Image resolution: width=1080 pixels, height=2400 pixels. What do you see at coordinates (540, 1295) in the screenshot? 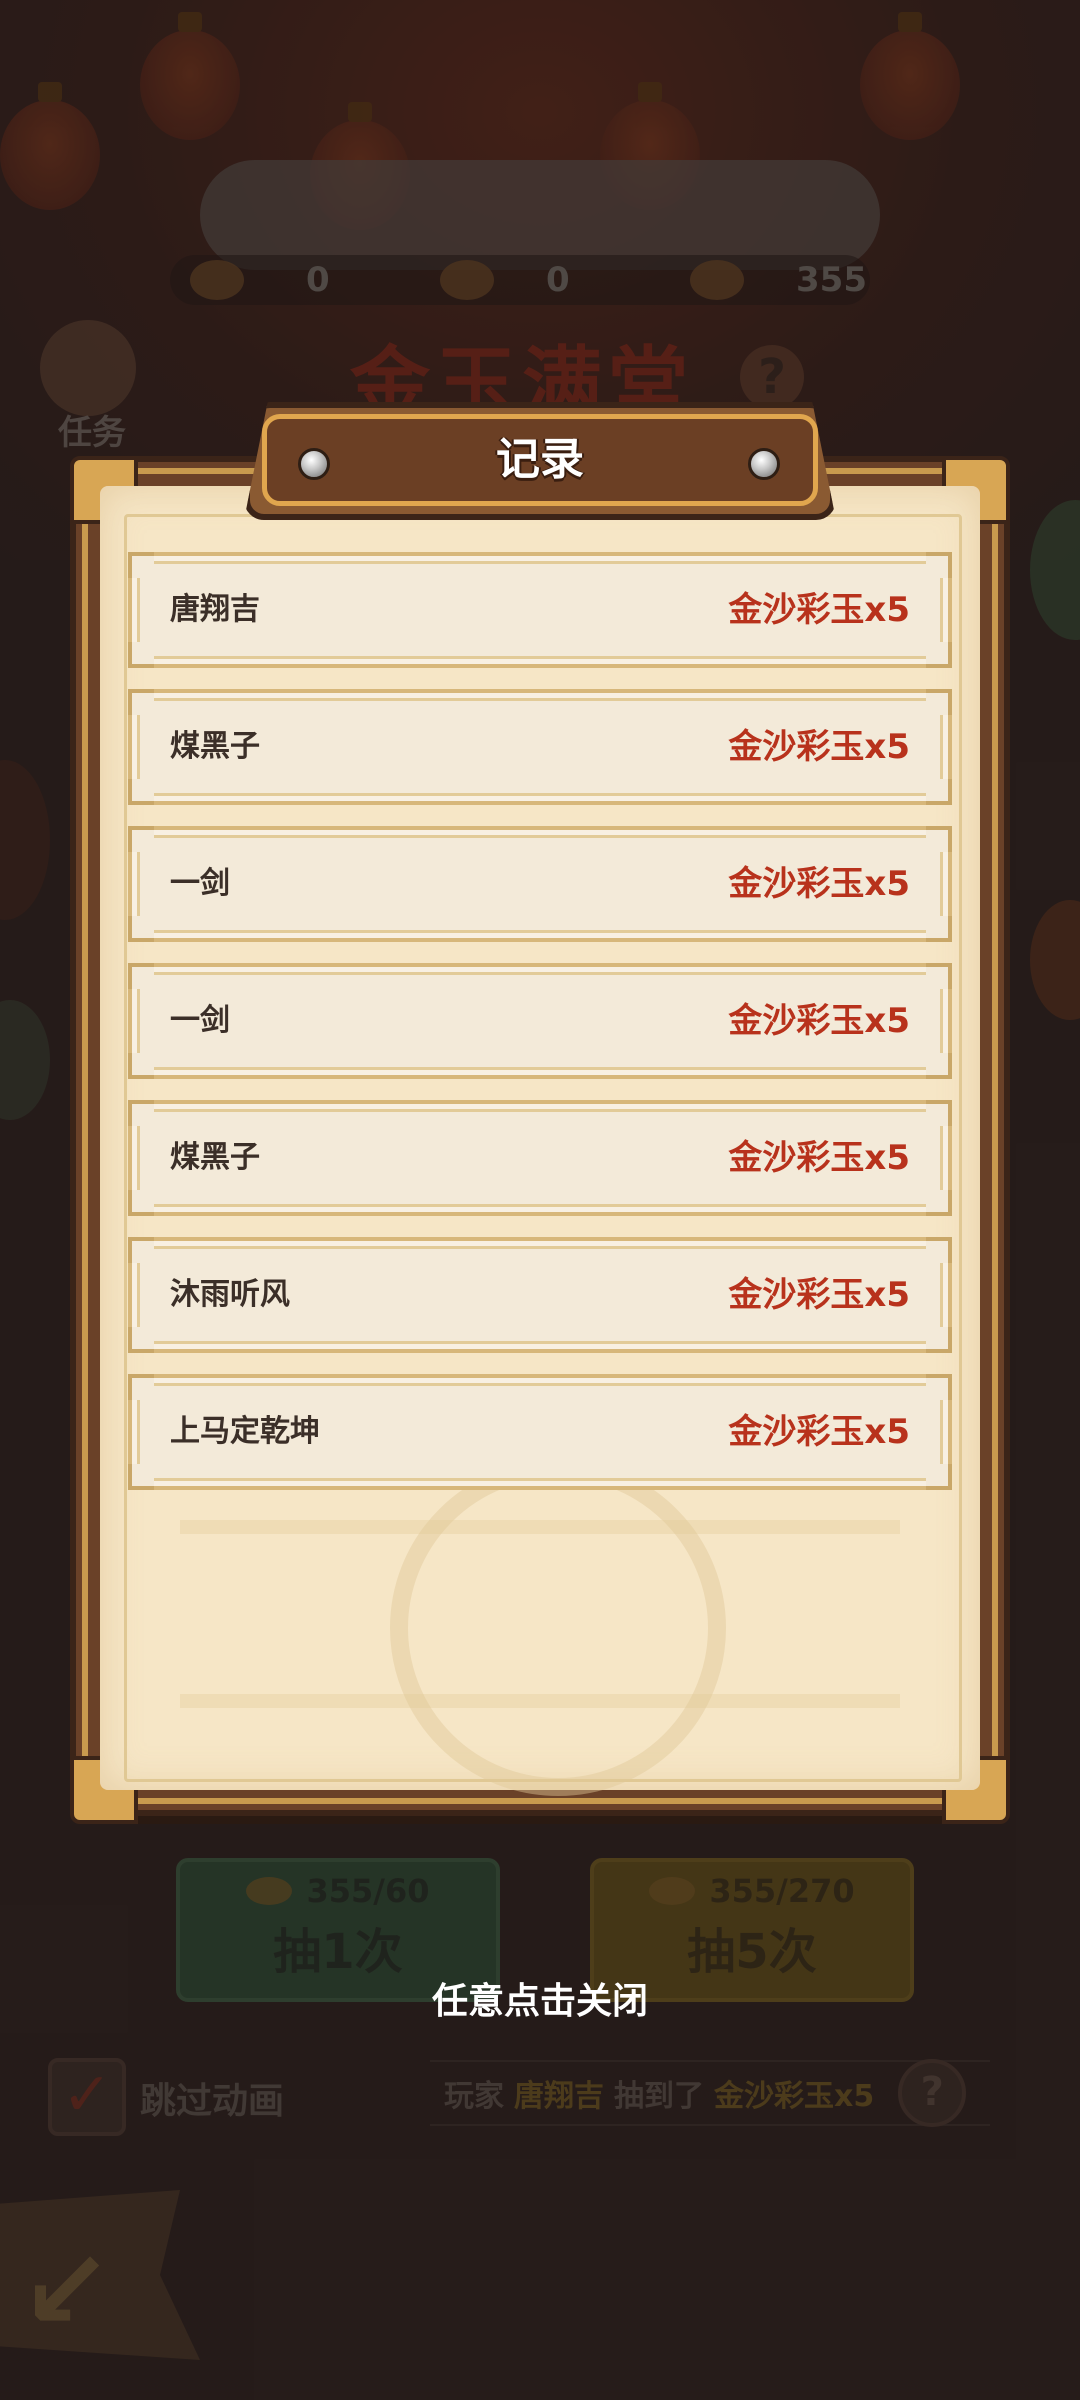
I see `record-row: 沐雨听风 金沙彩玉x5` at bounding box center [540, 1295].